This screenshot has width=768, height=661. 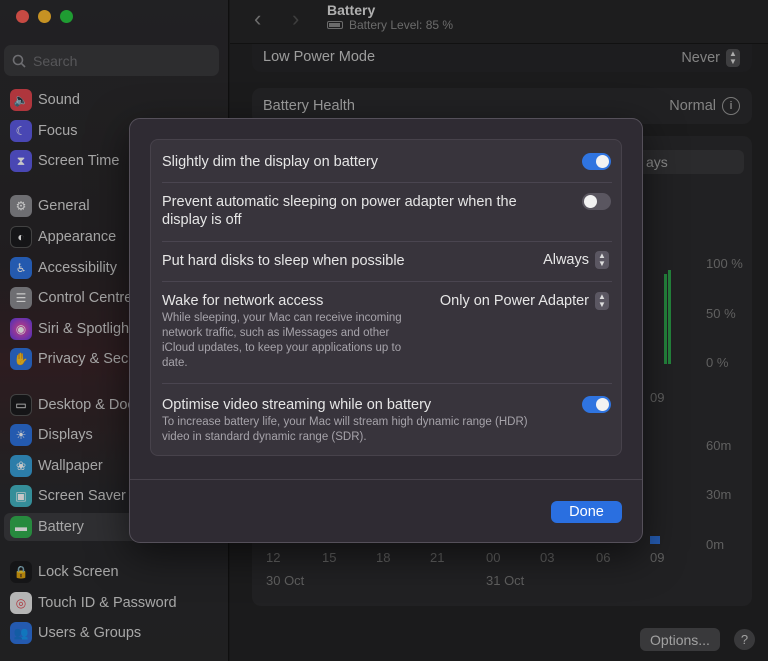 I want to click on wake-network-value: Only on Power Adapter, so click(x=514, y=301).